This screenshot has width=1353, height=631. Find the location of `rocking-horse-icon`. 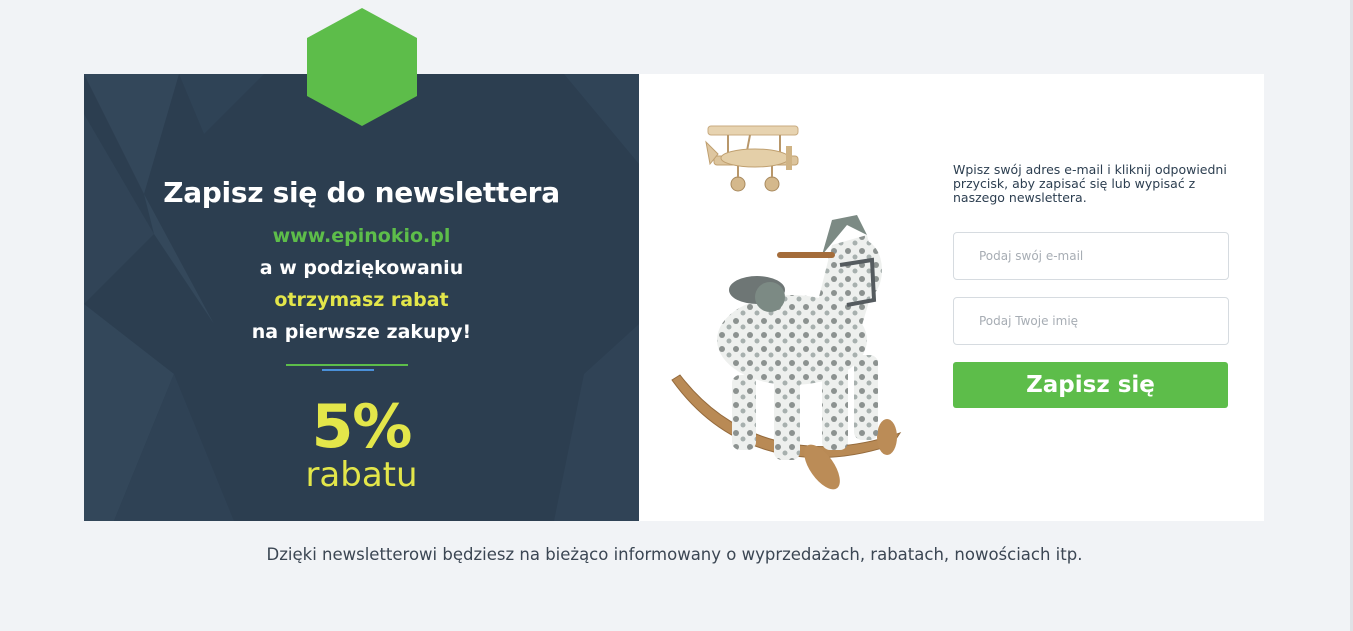

rocking-horse-icon is located at coordinates (786, 352).